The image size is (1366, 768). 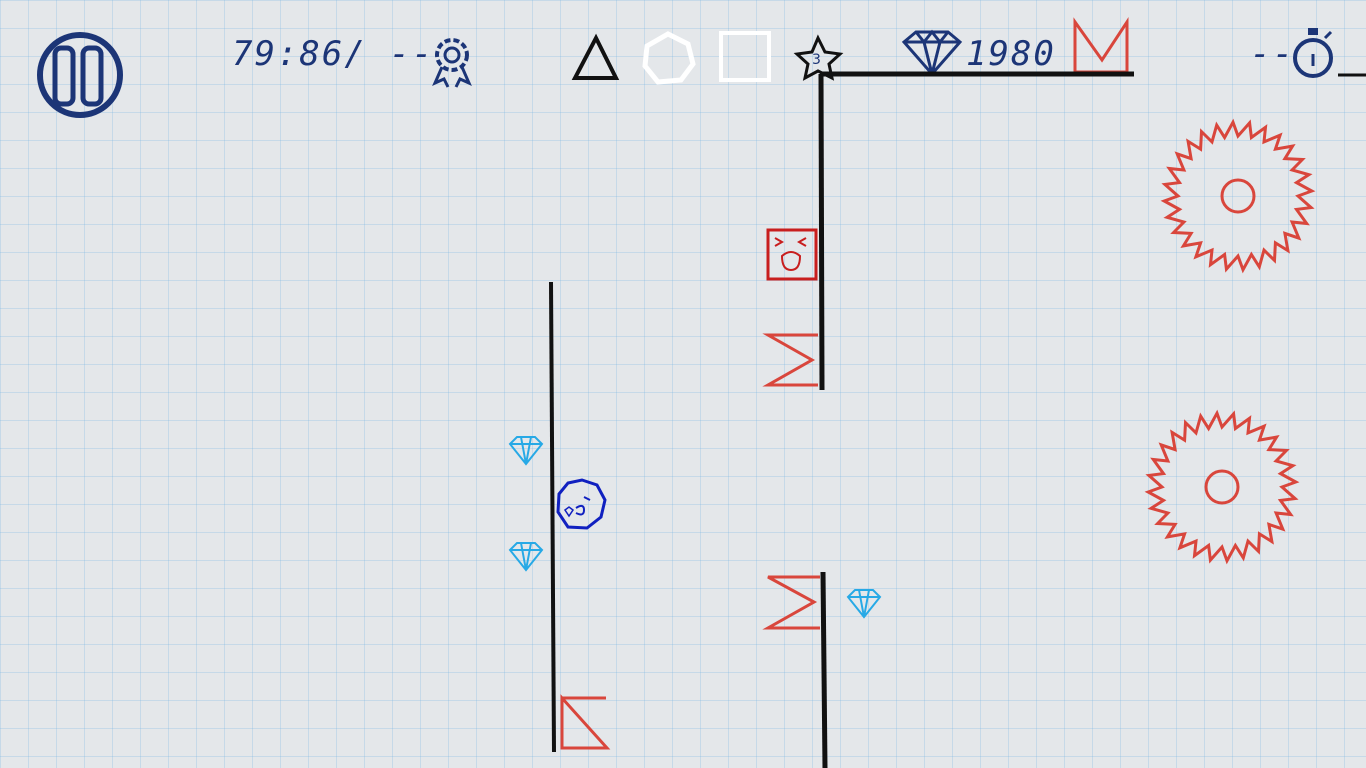 What do you see at coordinates (792, 254) in the screenshot?
I see `red-square-character` at bounding box center [792, 254].